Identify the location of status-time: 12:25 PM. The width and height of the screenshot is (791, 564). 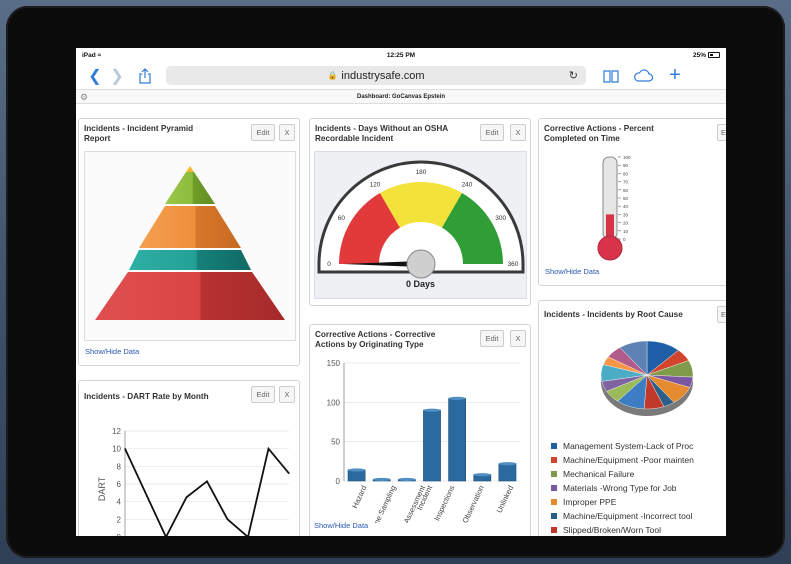
(401, 55).